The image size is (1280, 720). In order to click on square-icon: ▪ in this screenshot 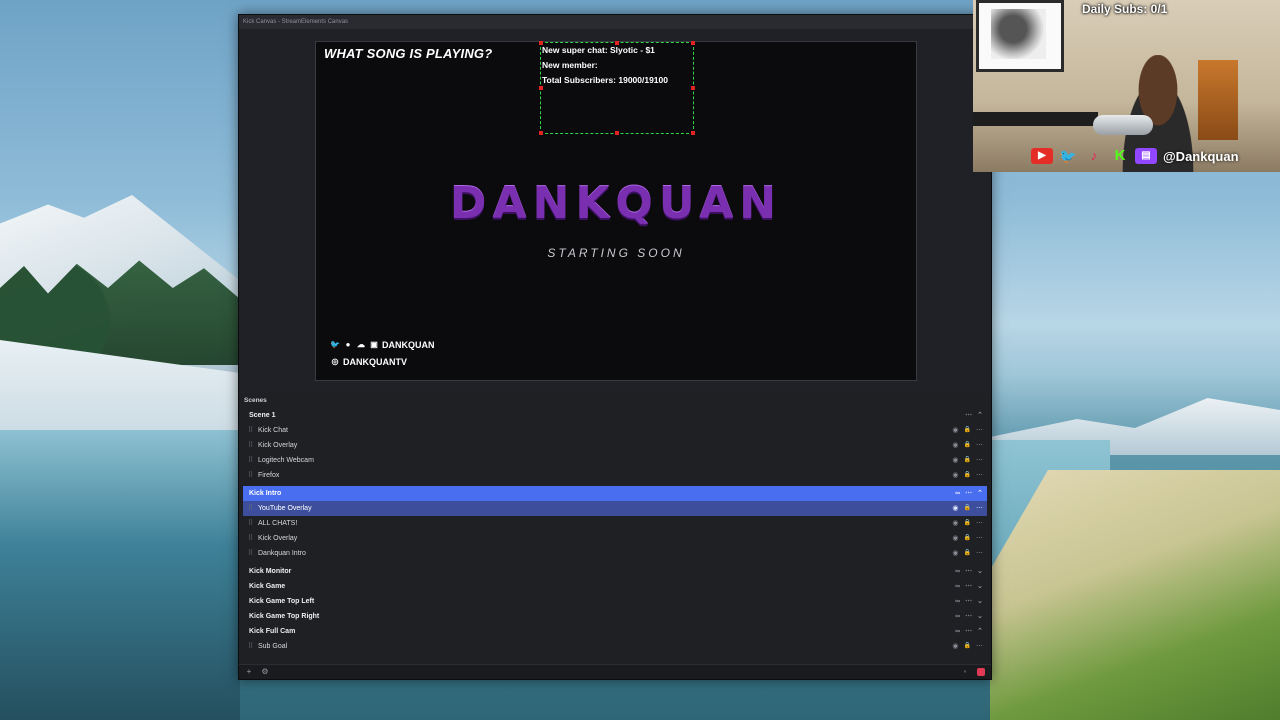, I will do `click(965, 672)`.